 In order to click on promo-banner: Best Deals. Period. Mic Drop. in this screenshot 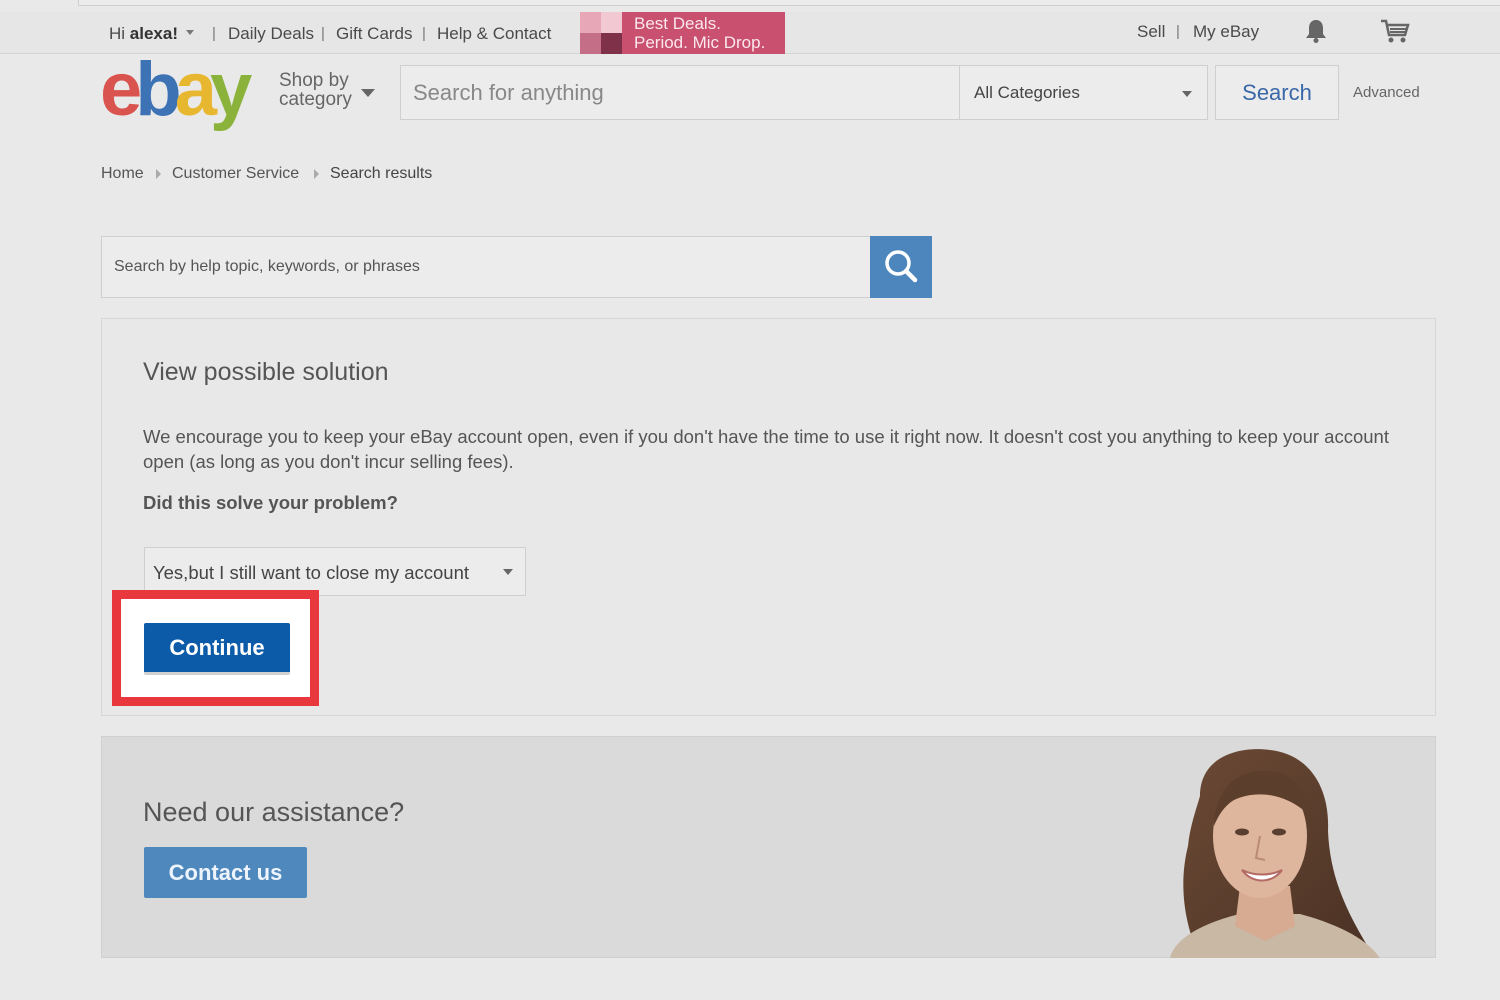, I will do `click(682, 33)`.